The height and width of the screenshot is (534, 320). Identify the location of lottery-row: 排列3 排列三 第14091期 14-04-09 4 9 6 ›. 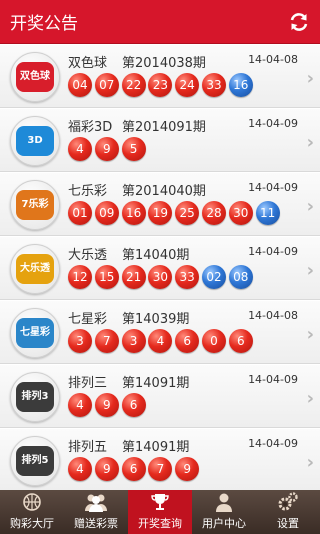
(160, 396).